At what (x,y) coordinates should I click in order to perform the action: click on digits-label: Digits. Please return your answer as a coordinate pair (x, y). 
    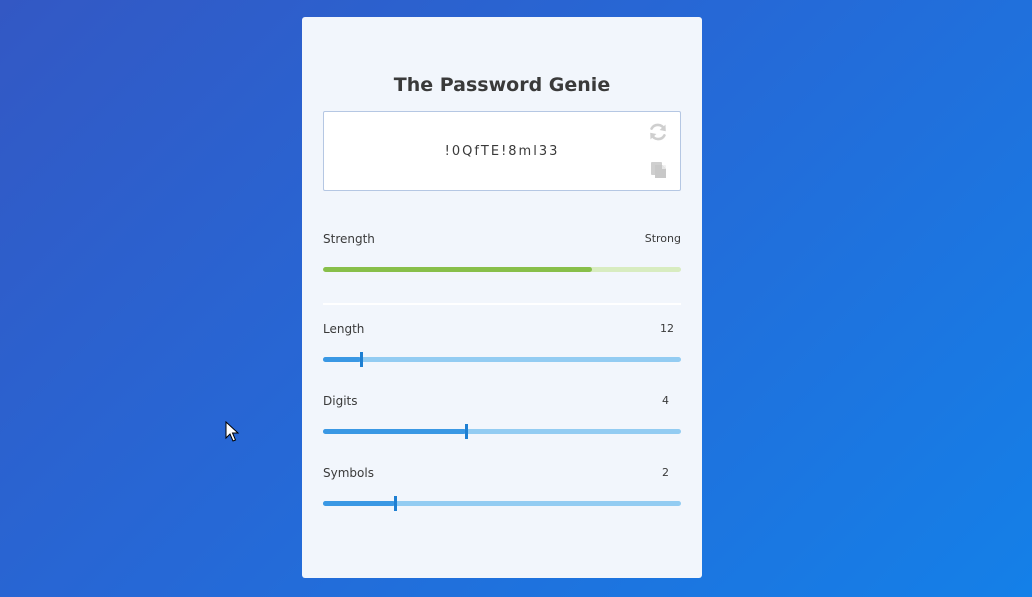
    Looking at the image, I should click on (340, 401).